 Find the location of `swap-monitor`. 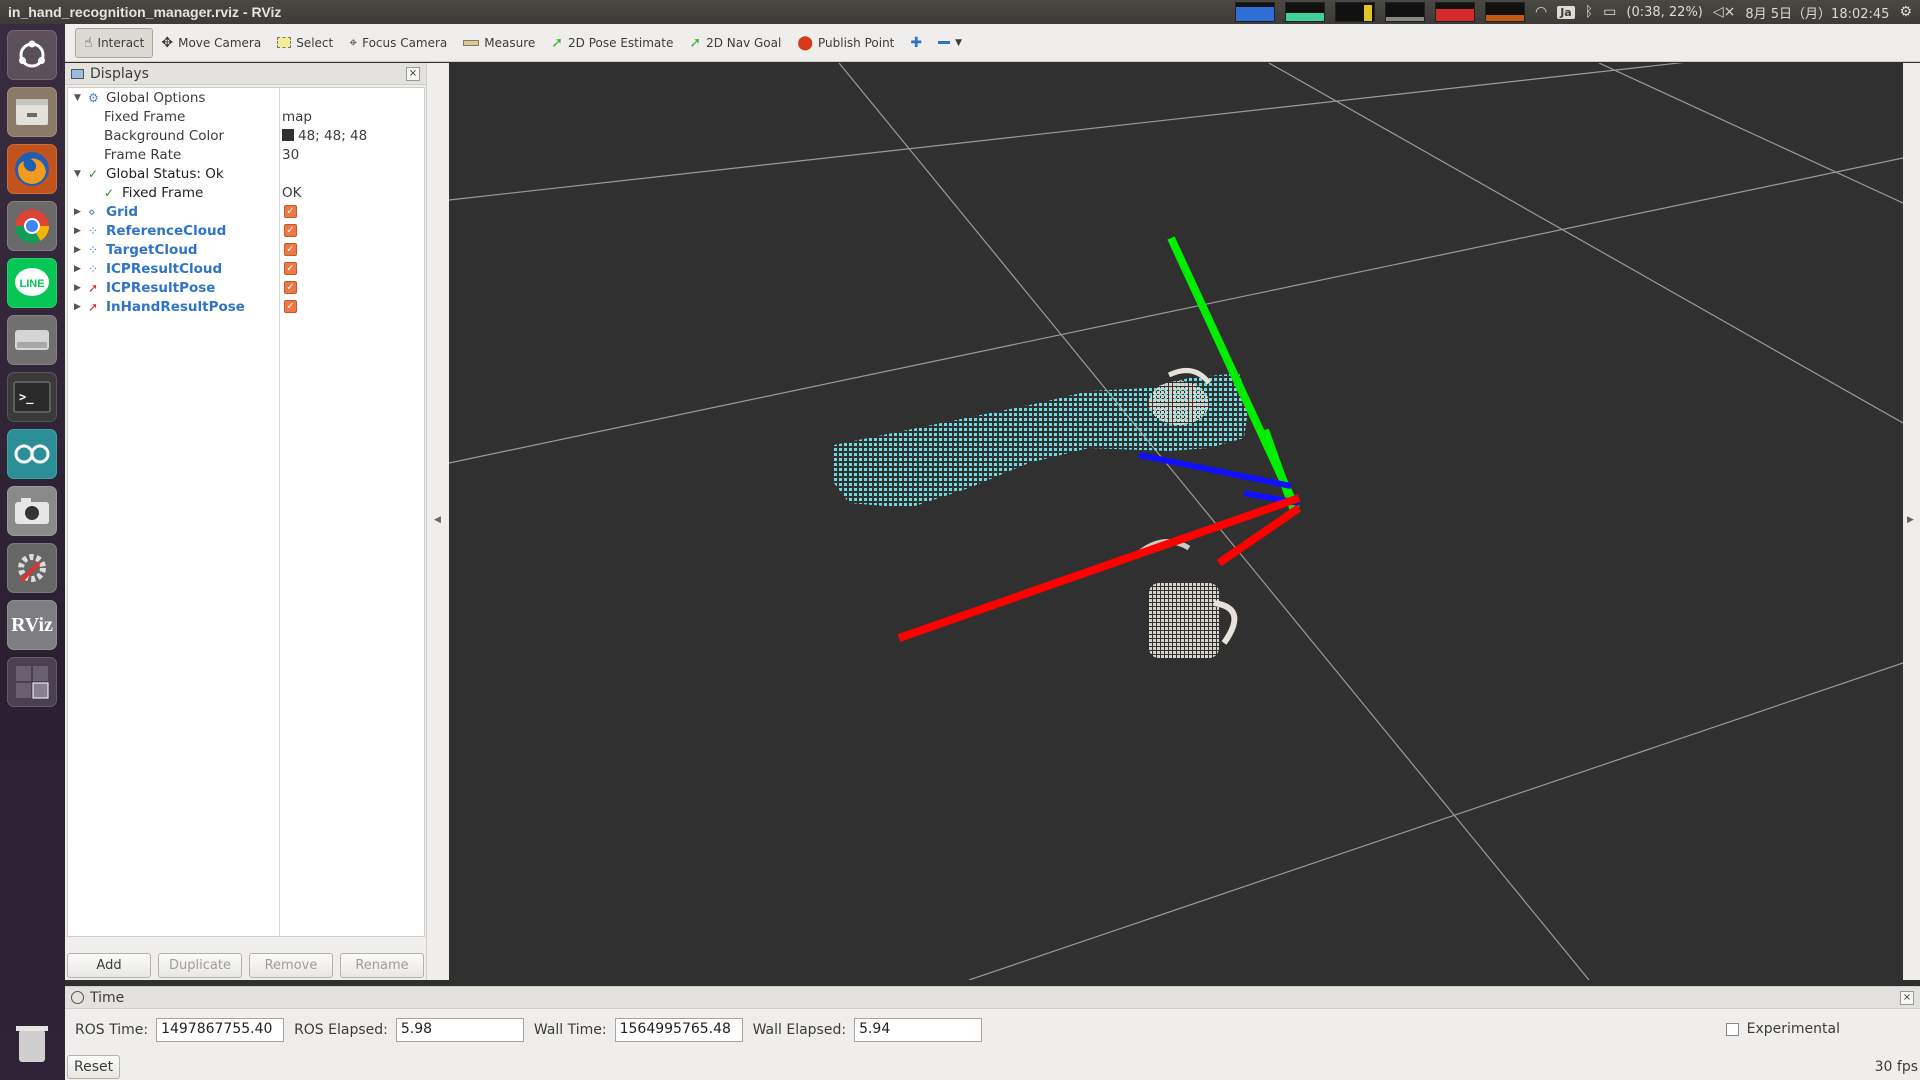

swap-monitor is located at coordinates (1355, 12).